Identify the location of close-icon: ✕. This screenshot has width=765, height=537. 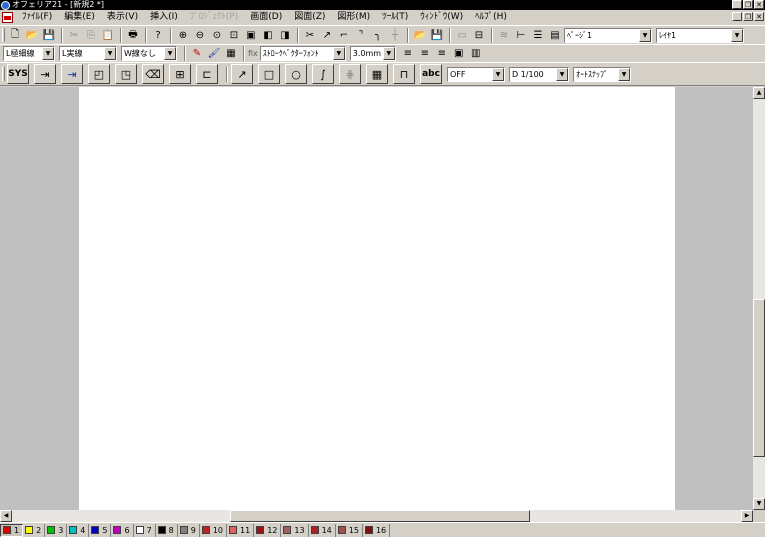
(759, 4).